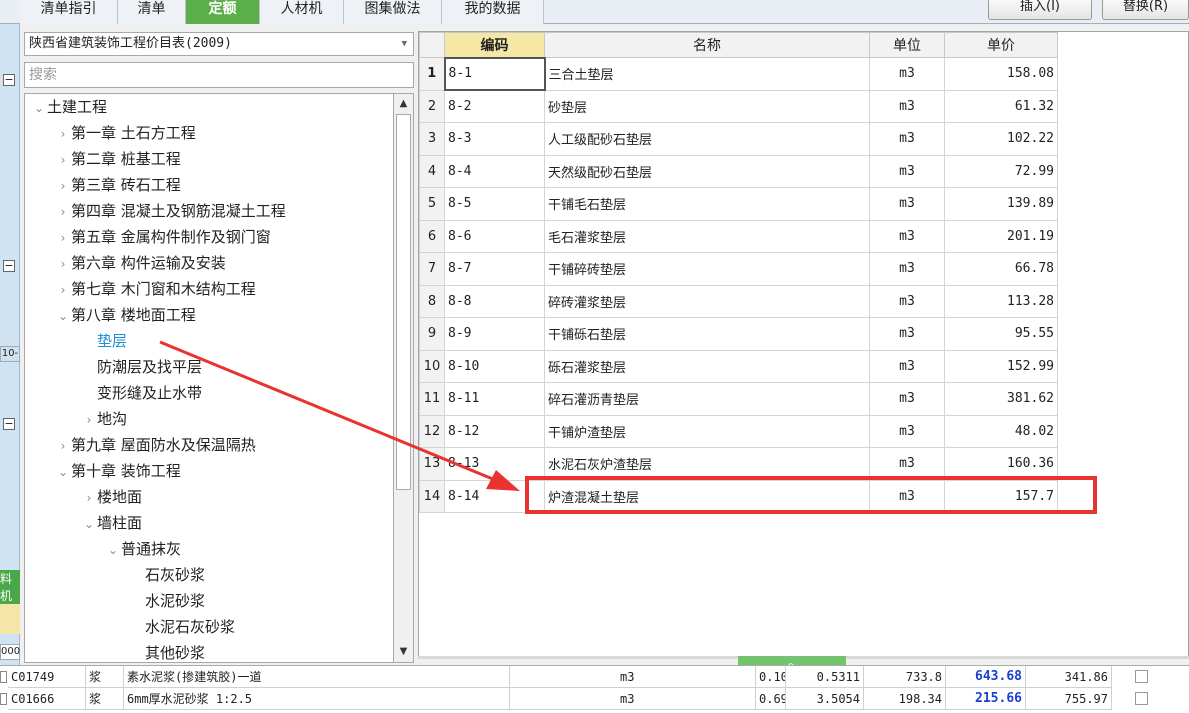  Describe the element at coordinates (155, 445) in the screenshot. I see `tree-node: › 第九章 屋面防水及保温隔热` at that location.